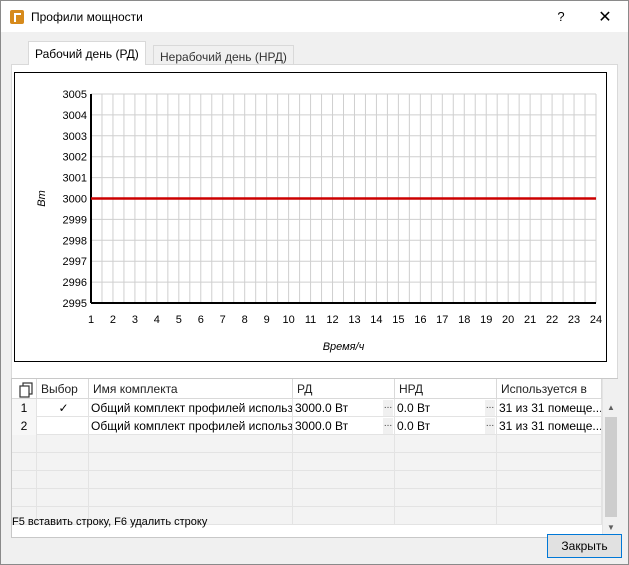 This screenshot has height=565, width=629. I want to click on x-tick-label: 2, so click(113, 320).